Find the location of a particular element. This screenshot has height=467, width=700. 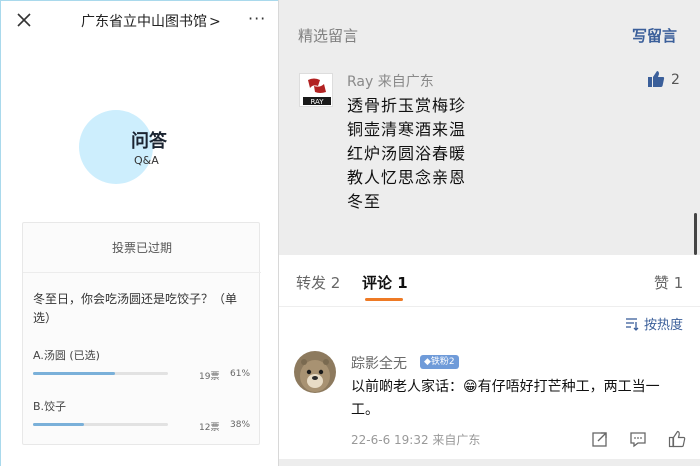

vote-option-percent: 61% is located at coordinates (240, 374).